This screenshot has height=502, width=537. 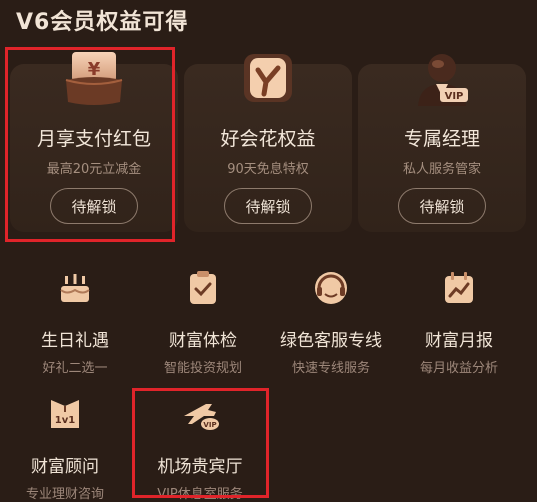 I want to click on benefit-subtitle: 专业理财咨询, so click(x=64, y=494).